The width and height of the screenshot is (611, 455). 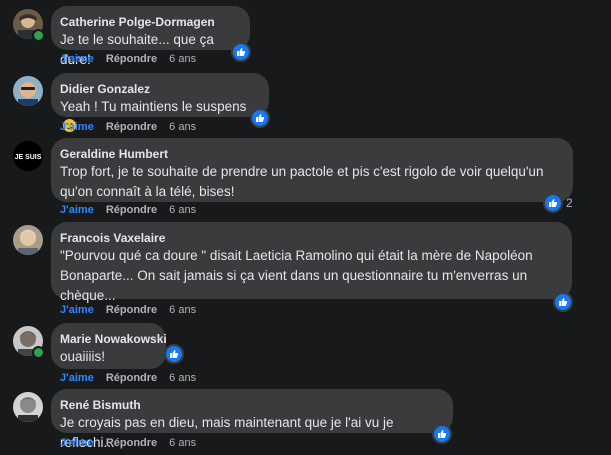 What do you see at coordinates (158, 89) in the screenshot?
I see `comment-author: Didier Gonzalez` at bounding box center [158, 89].